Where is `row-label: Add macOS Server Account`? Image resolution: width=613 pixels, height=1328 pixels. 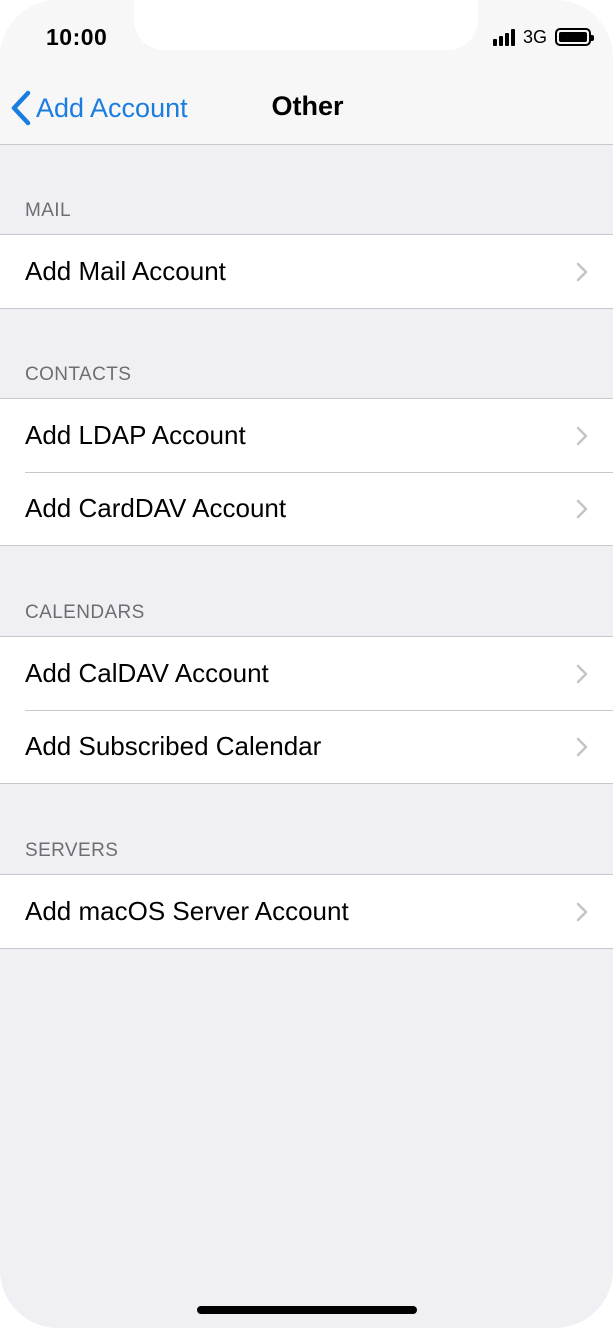 row-label: Add macOS Server Account is located at coordinates (187, 911).